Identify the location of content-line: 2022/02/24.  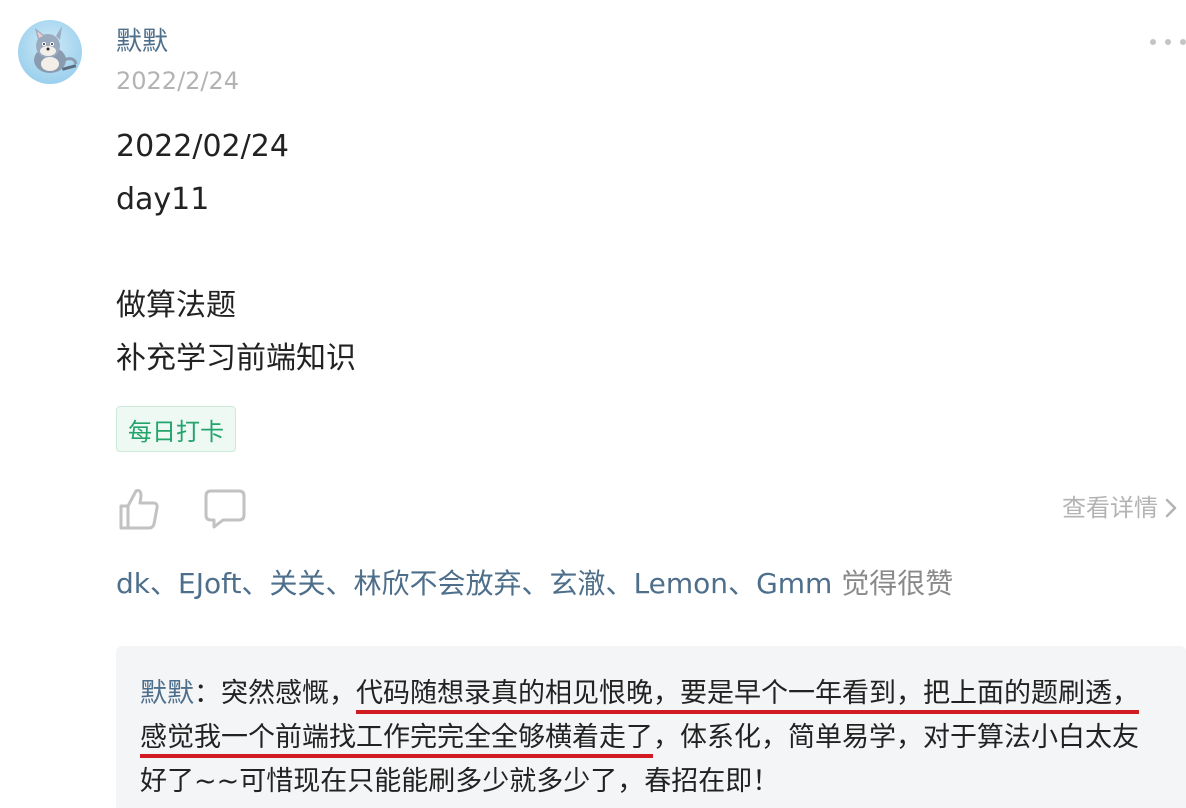
(202, 146).